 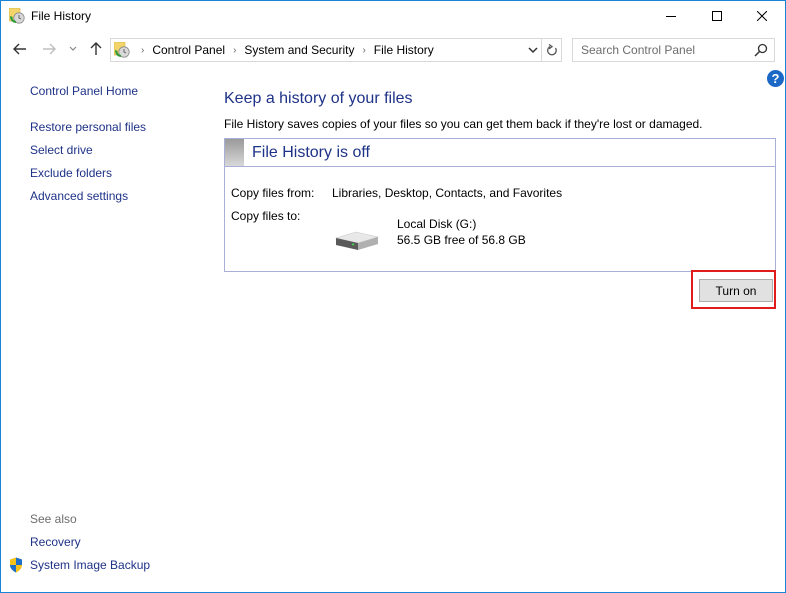 I want to click on uac-shield-icon, so click(x=16, y=565).